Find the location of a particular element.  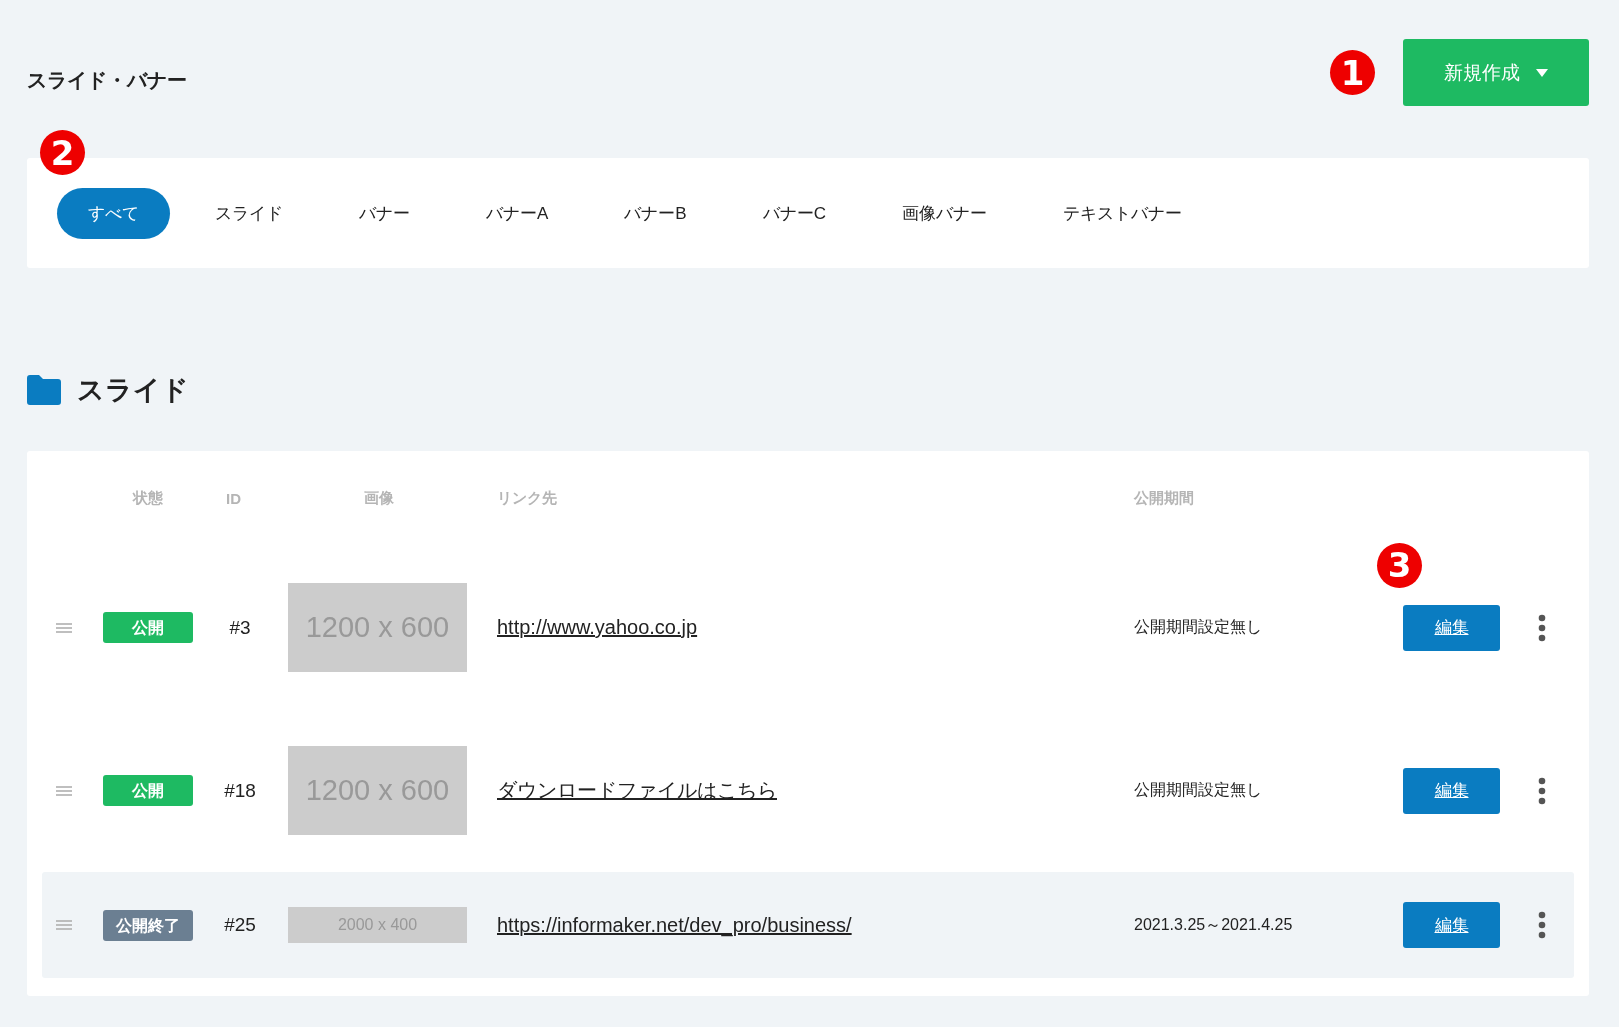

filter-tab: 画像バナー is located at coordinates (944, 213).